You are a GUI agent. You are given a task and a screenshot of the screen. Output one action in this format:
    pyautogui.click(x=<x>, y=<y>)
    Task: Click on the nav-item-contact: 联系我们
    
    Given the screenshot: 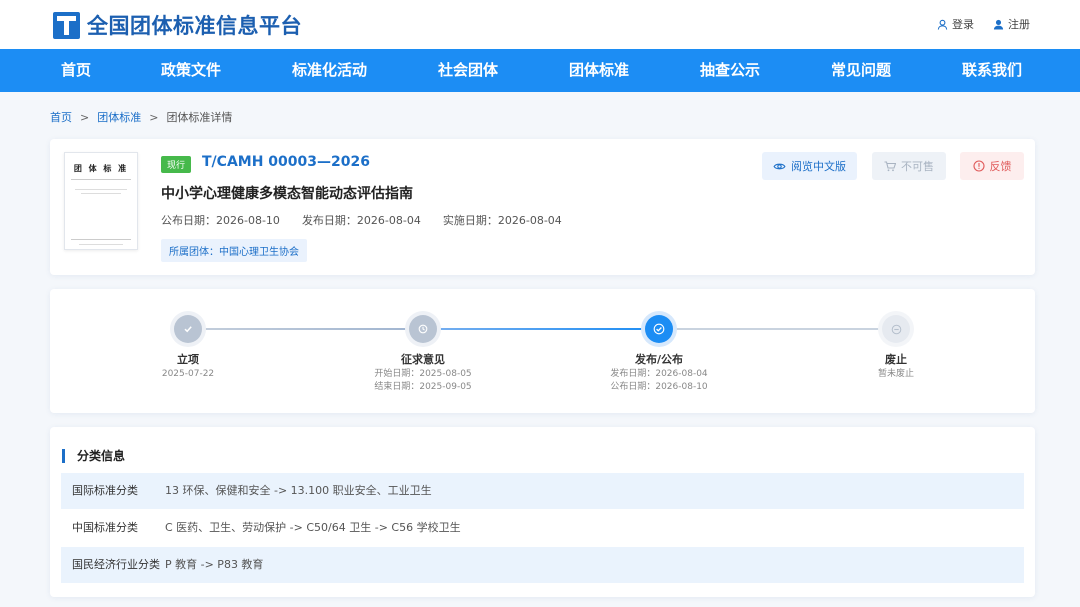 What is the action you would take?
    pyautogui.click(x=992, y=70)
    